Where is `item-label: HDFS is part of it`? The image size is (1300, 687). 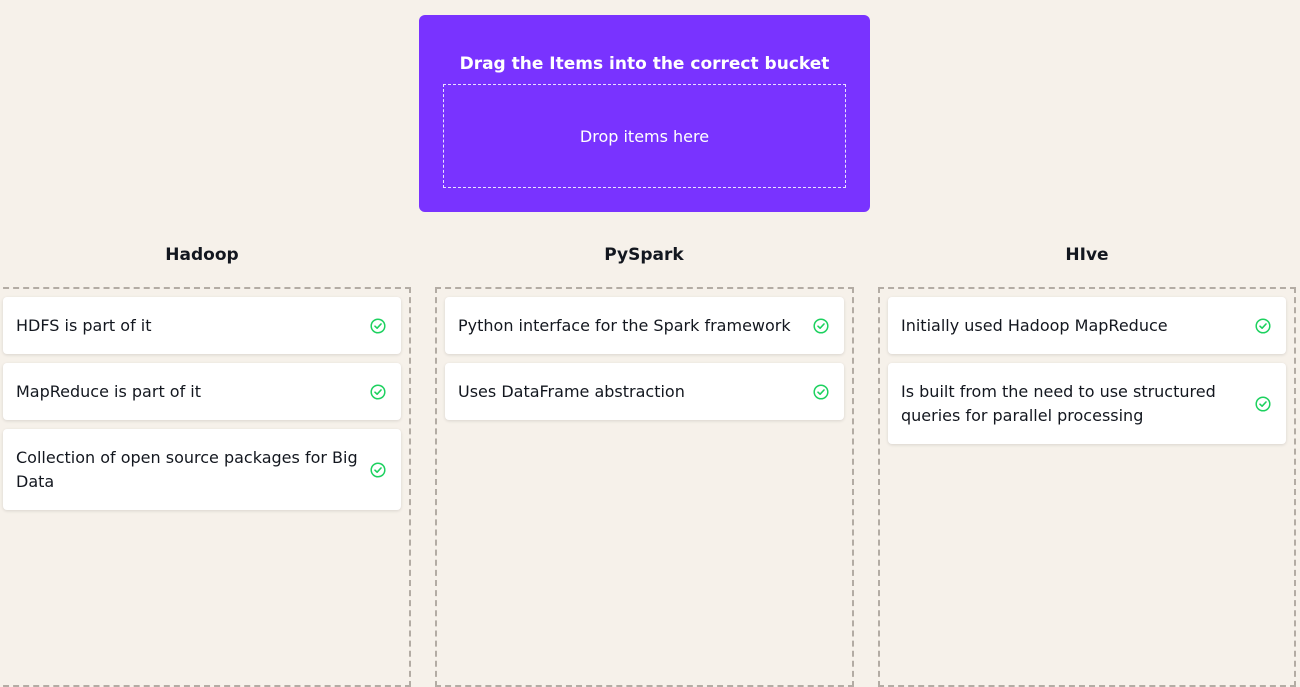
item-label: HDFS is part of it is located at coordinates (84, 325).